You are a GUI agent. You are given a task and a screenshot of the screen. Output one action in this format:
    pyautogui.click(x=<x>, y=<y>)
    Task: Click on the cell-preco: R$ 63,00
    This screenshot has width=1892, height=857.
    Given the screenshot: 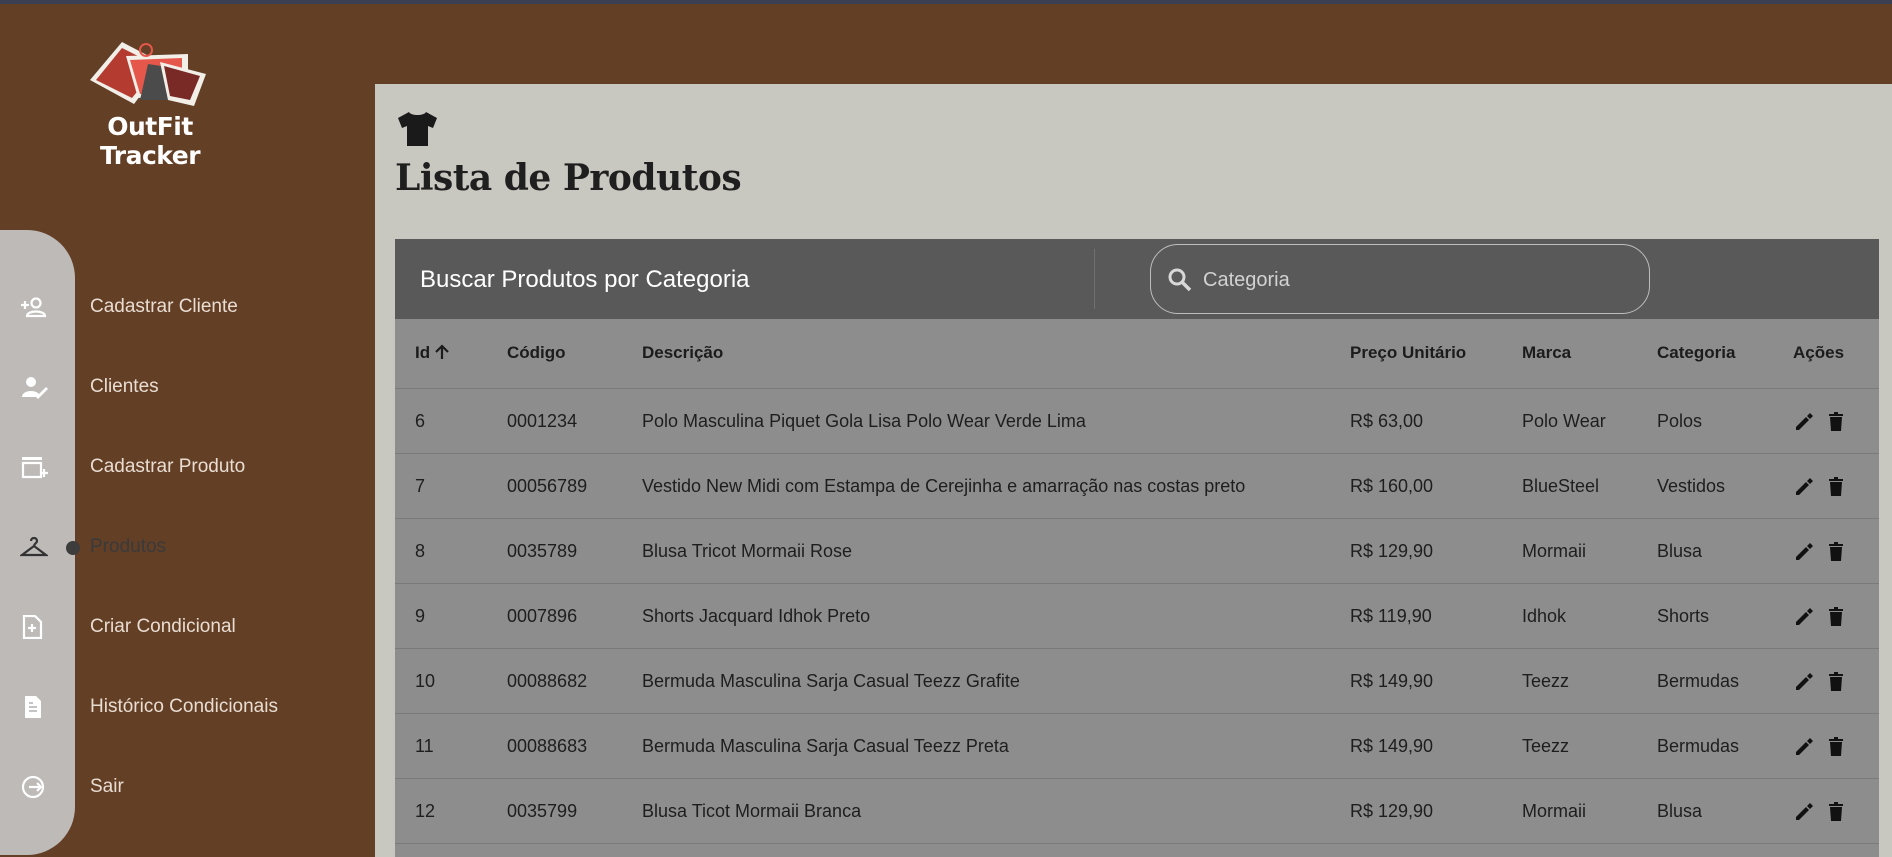 What is the action you would take?
    pyautogui.click(x=1387, y=421)
    